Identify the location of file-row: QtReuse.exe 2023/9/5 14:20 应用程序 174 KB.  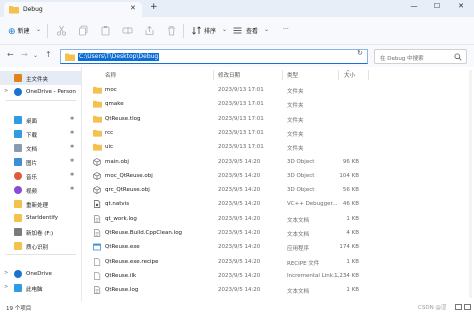
(228, 247).